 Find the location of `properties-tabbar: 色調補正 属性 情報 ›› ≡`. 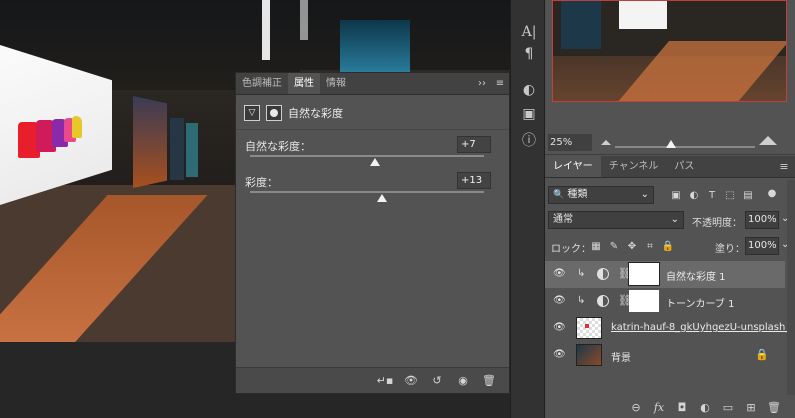

properties-tabbar: 色調補正 属性 情報 ›› ≡ is located at coordinates (372, 84).